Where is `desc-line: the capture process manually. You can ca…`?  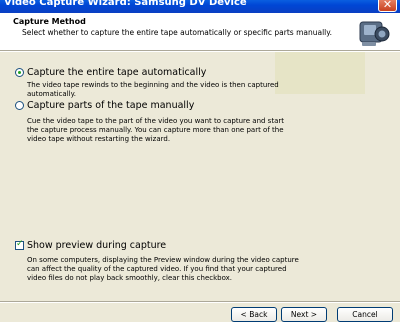 desc-line: the capture process manually. You can ca… is located at coordinates (155, 130).